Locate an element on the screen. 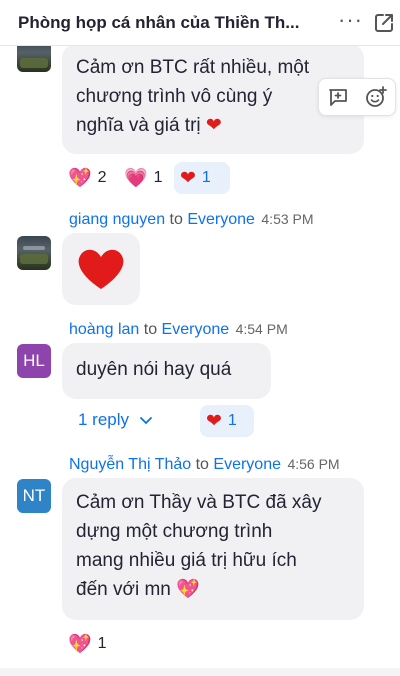  message-line: mang nhiều giá trị hữu ích is located at coordinates (186, 560).